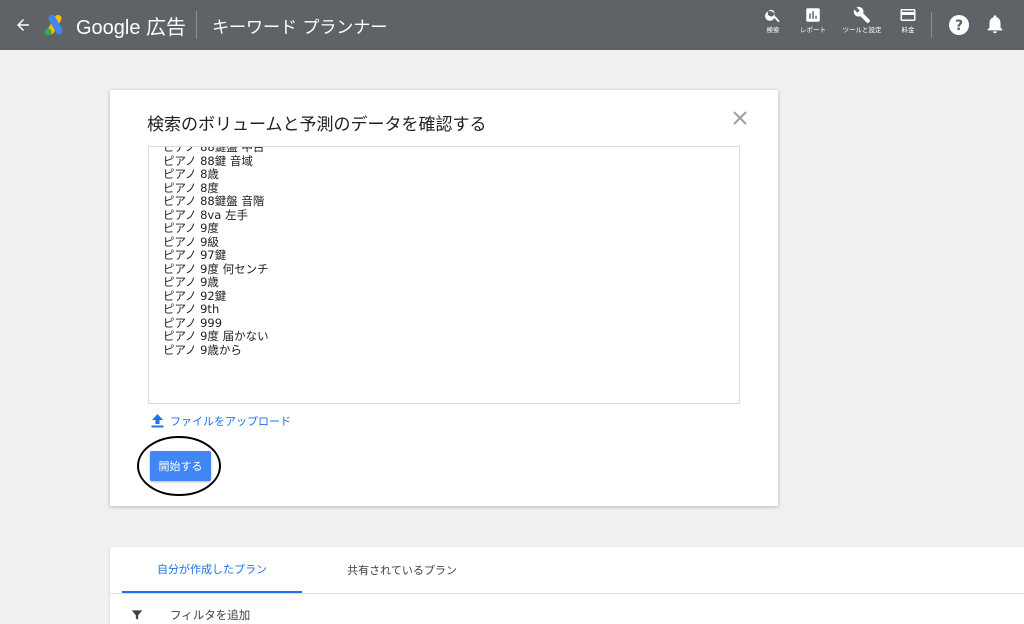 Image resolution: width=1024 pixels, height=624 pixels. I want to click on keyword-item: ピアノ 9度, so click(191, 228).